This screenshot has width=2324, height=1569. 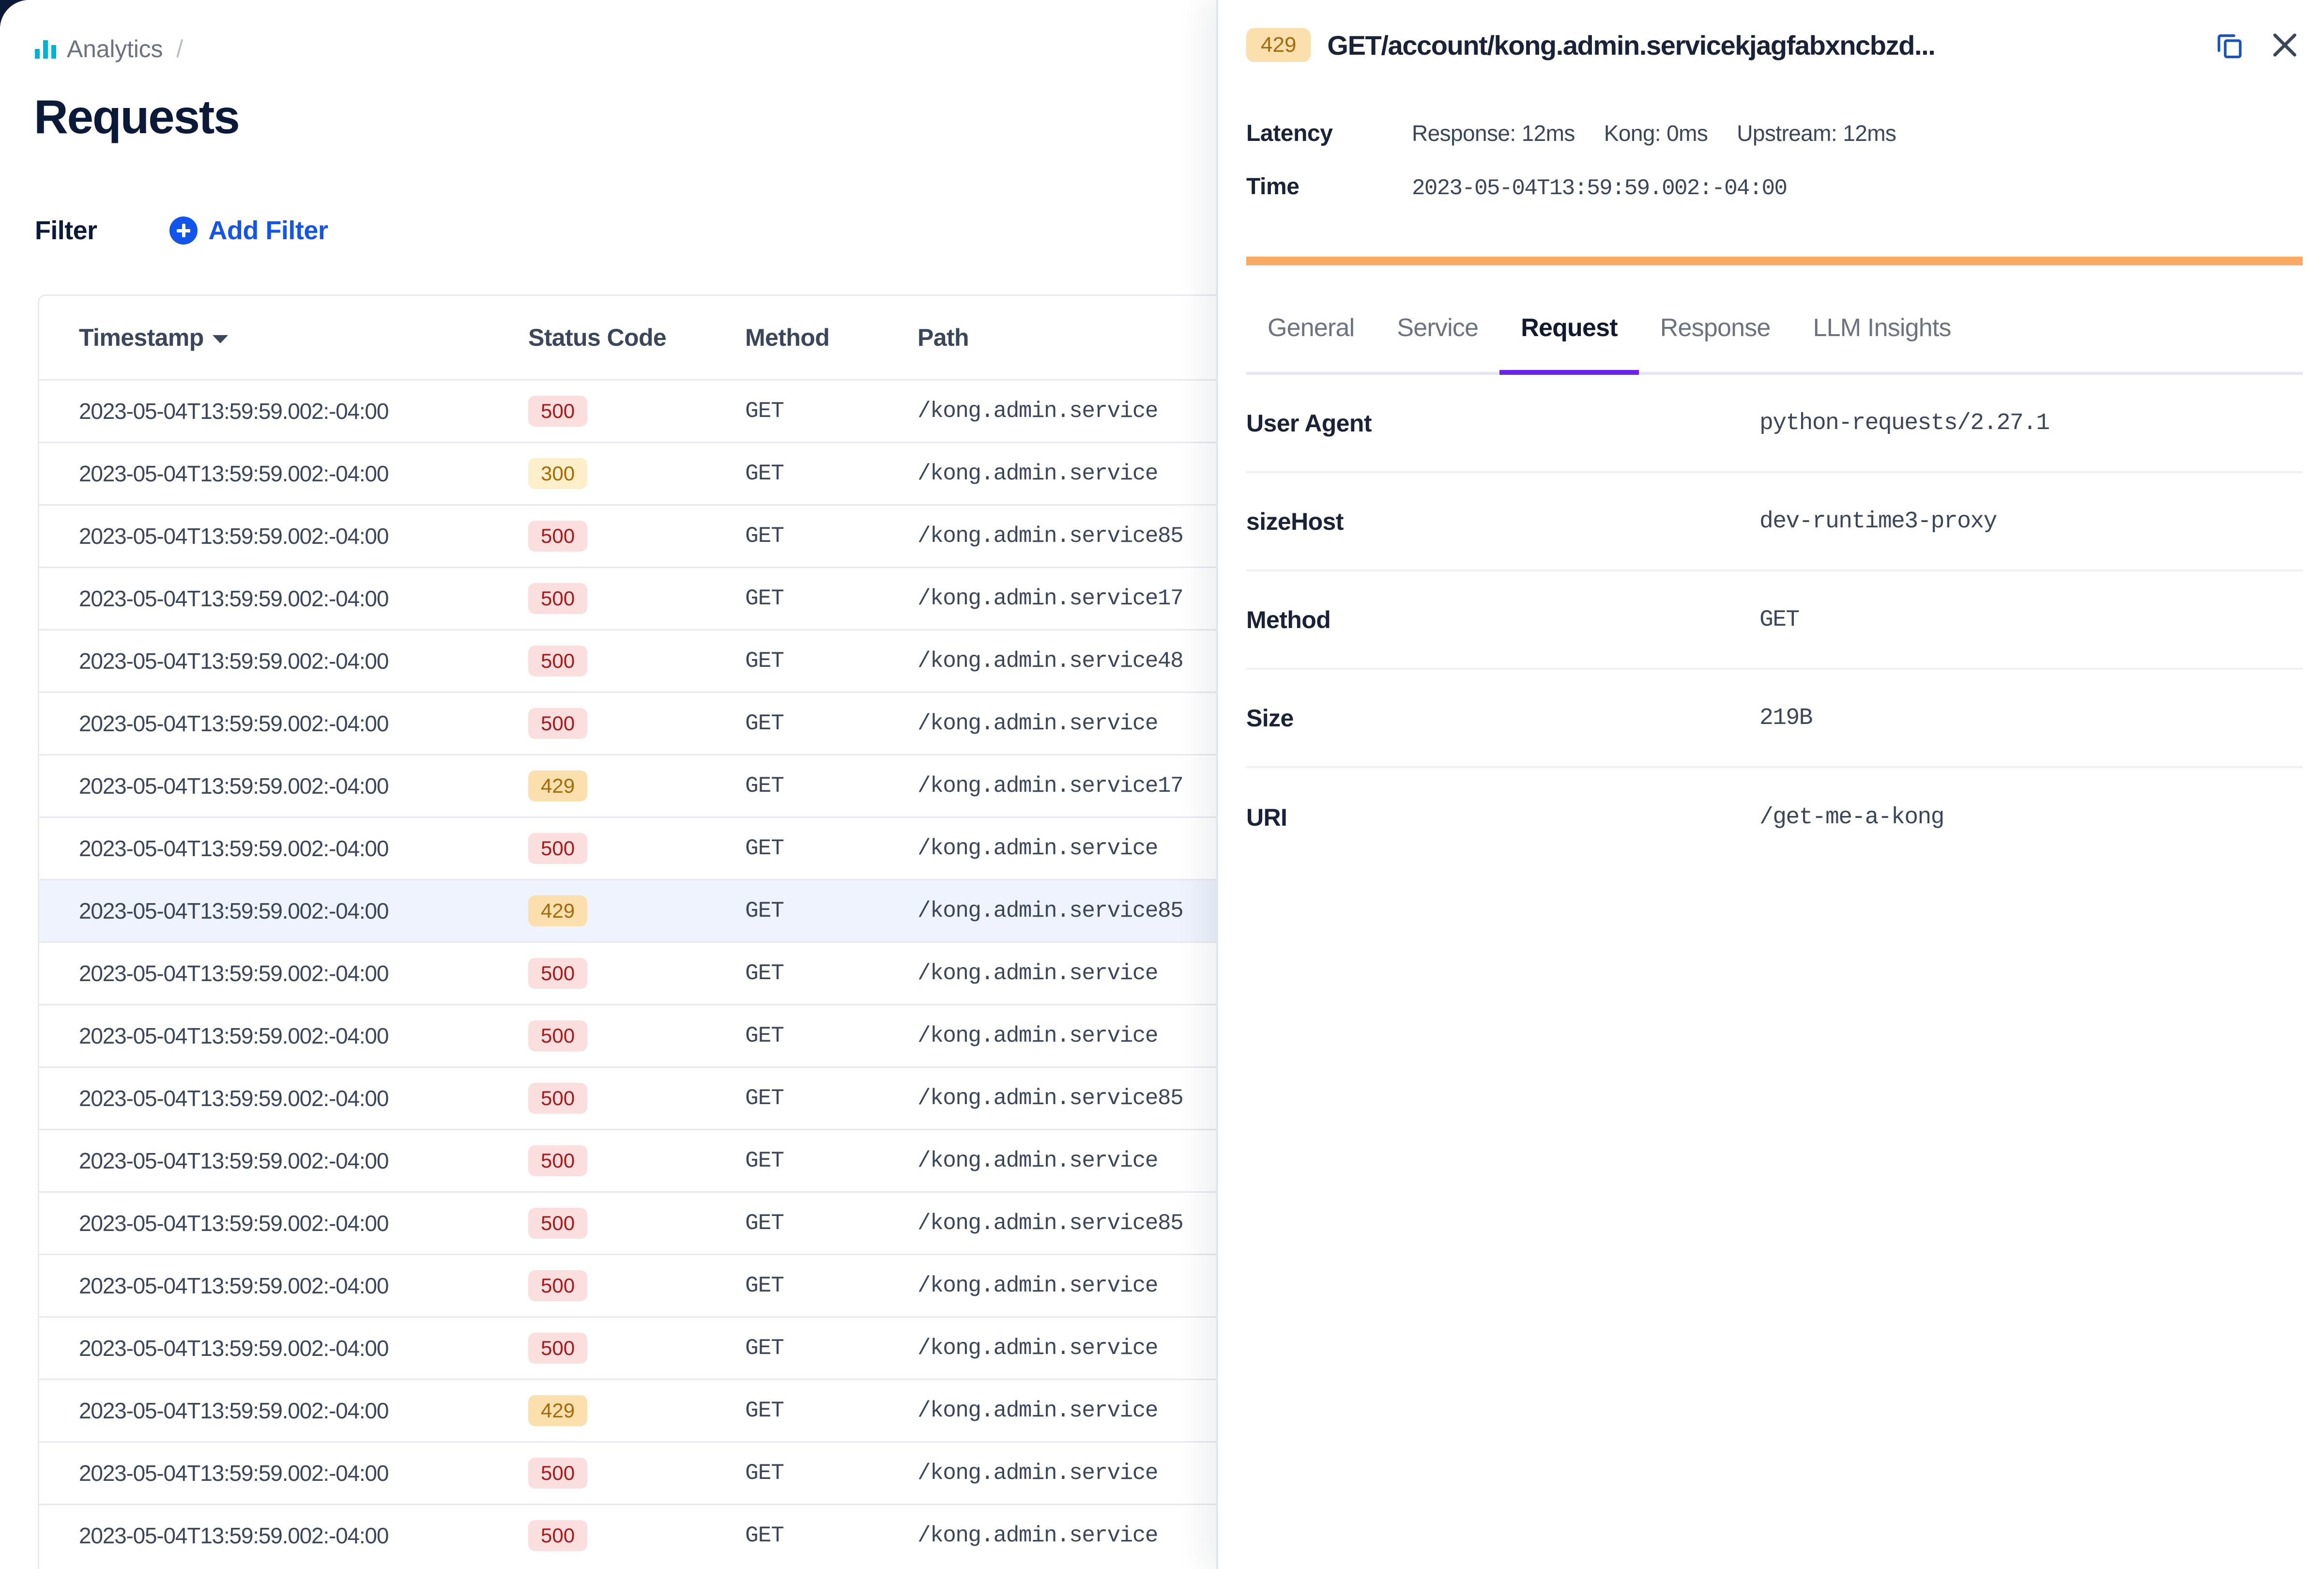 What do you see at coordinates (66, 230) in the screenshot?
I see `filter-label: Filter` at bounding box center [66, 230].